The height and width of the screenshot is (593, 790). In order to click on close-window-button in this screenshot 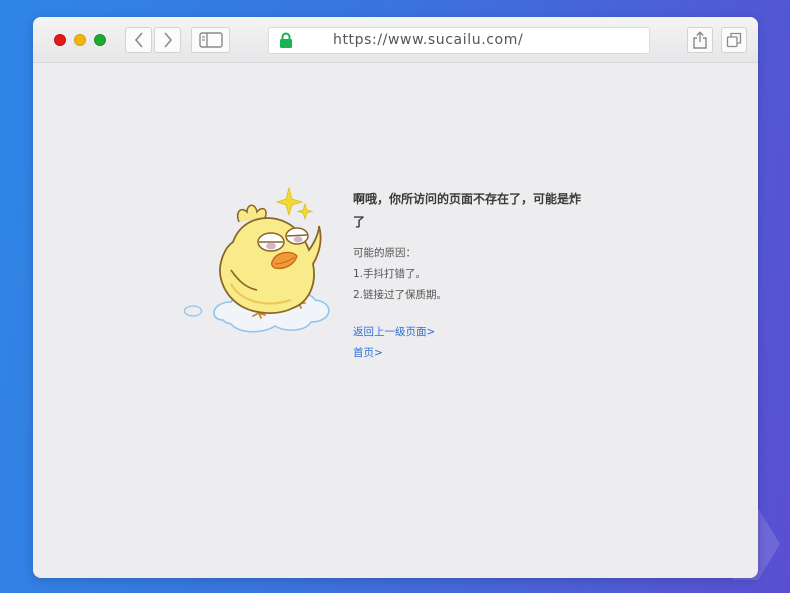, I will do `click(60, 40)`.